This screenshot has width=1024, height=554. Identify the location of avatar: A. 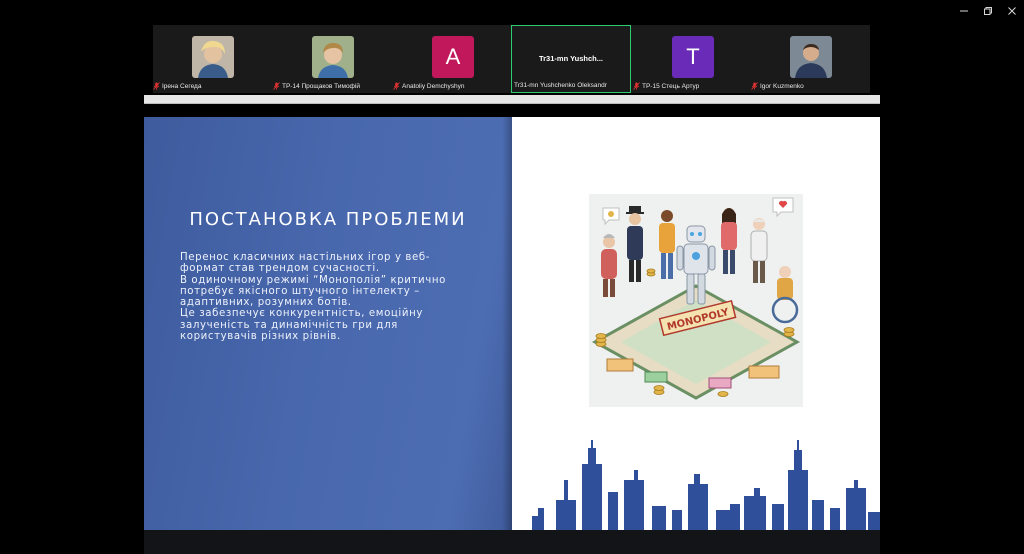
(453, 57).